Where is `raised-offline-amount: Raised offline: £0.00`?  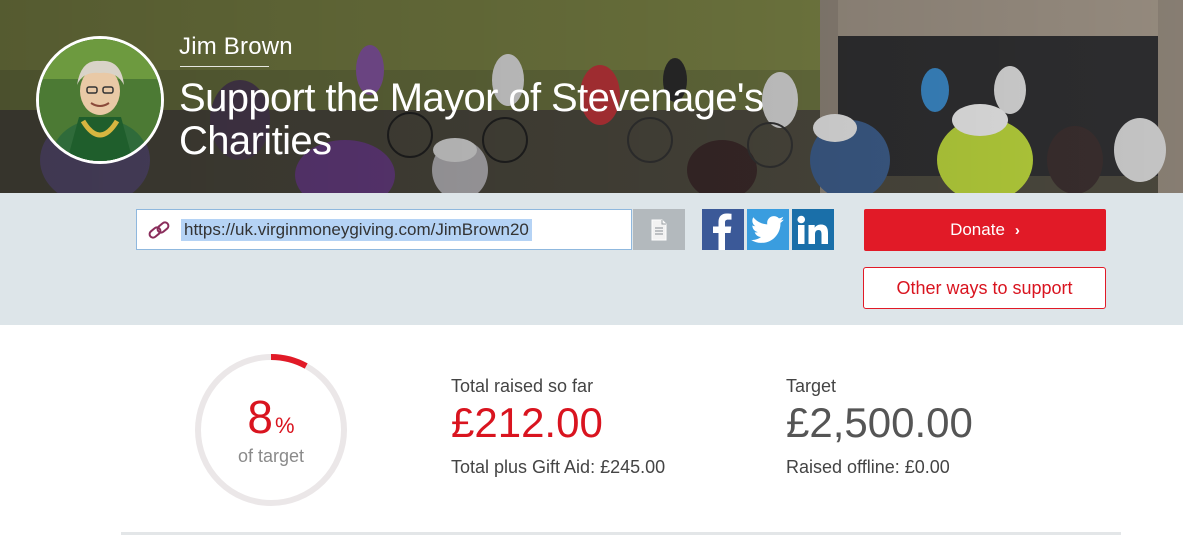 raised-offline-amount: Raised offline: £0.00 is located at coordinates (868, 467).